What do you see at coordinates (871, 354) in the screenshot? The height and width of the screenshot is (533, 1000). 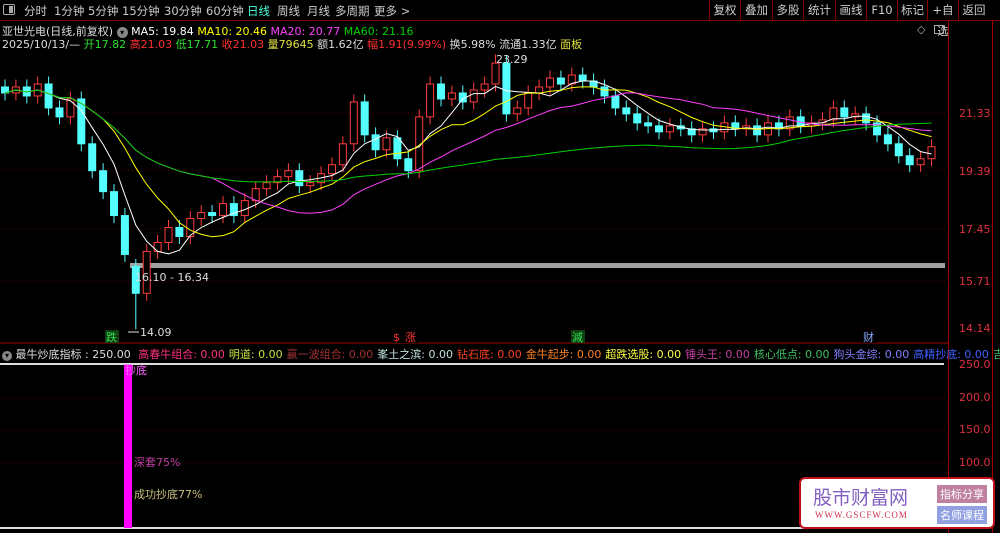 I see `indicator-item: 狗头金综: 0.00` at bounding box center [871, 354].